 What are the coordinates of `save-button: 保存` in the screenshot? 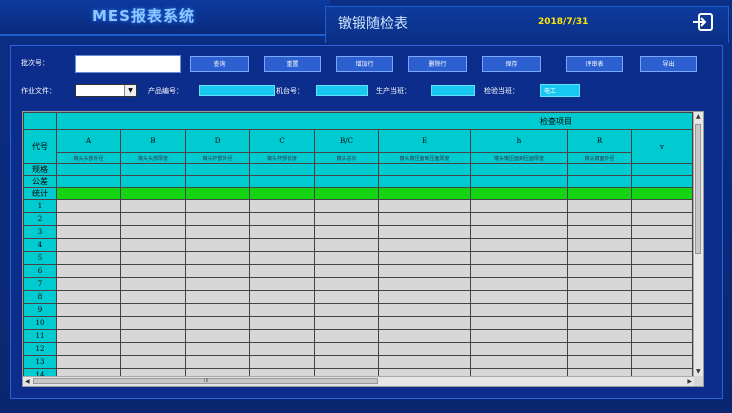 It's located at (511, 64).